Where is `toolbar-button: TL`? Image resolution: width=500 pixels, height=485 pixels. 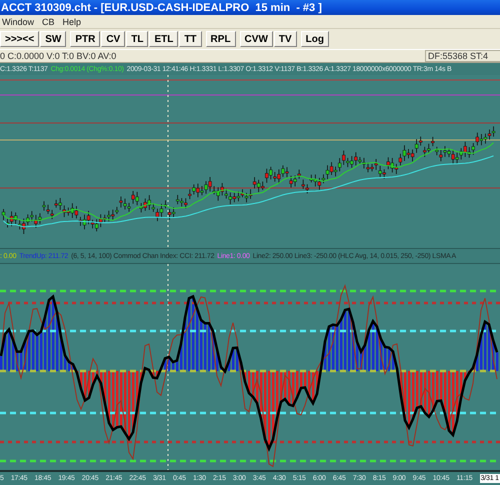
toolbar-button: TL is located at coordinates (137, 39).